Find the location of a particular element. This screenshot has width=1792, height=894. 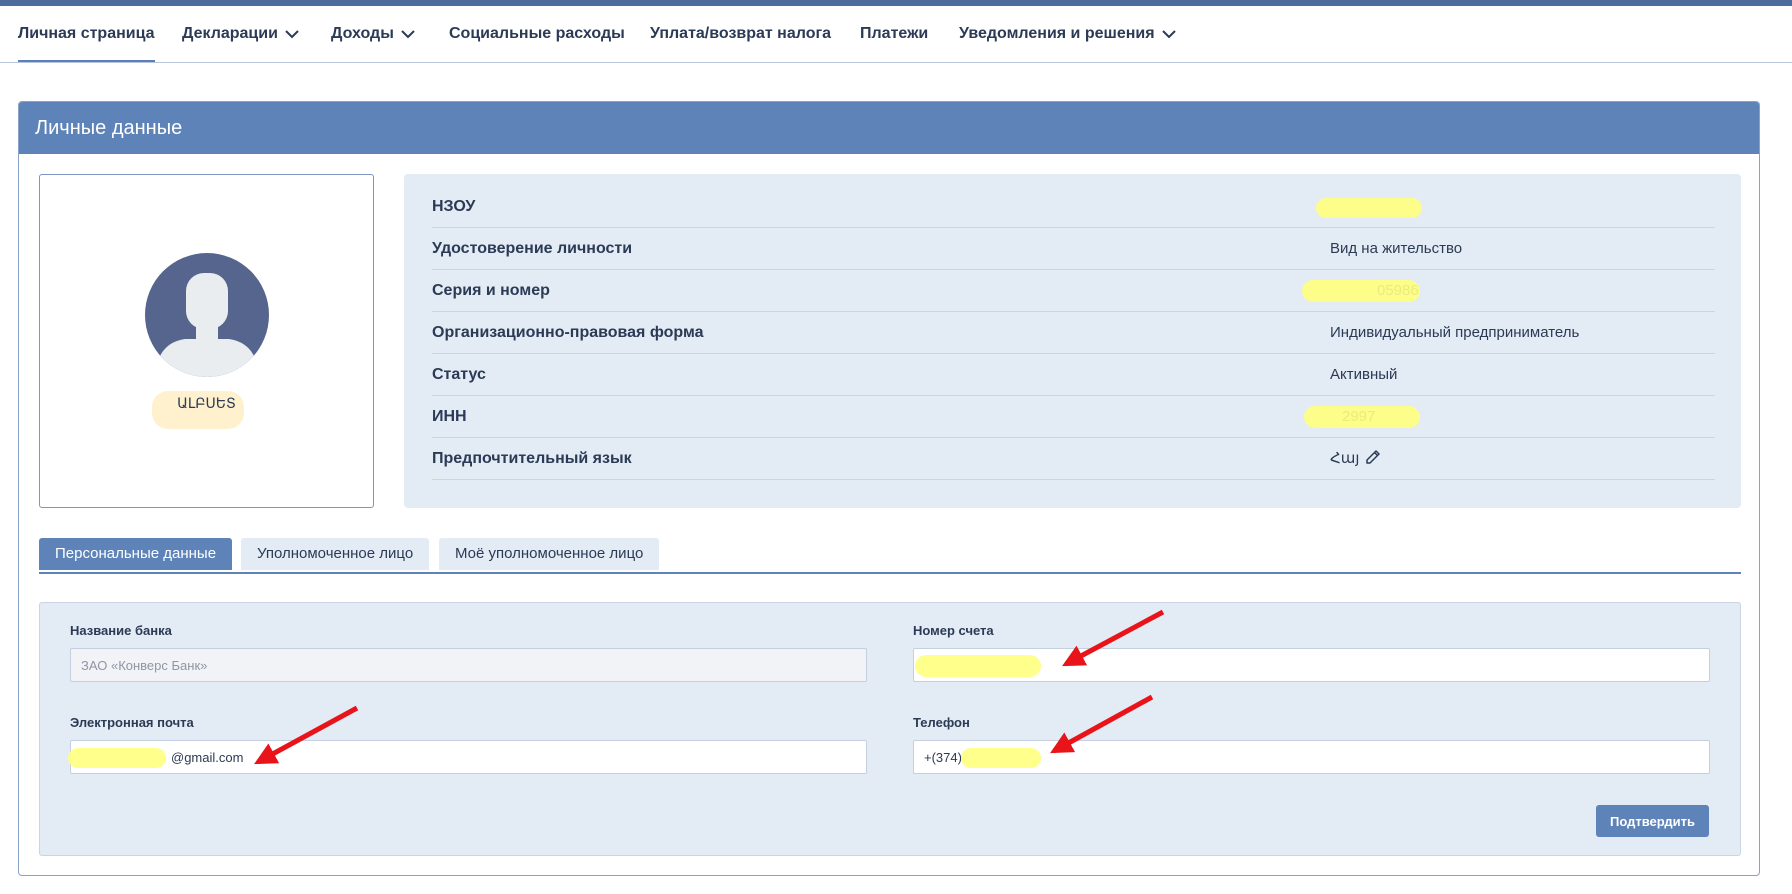

nav-item-label: Доходы is located at coordinates (362, 33).